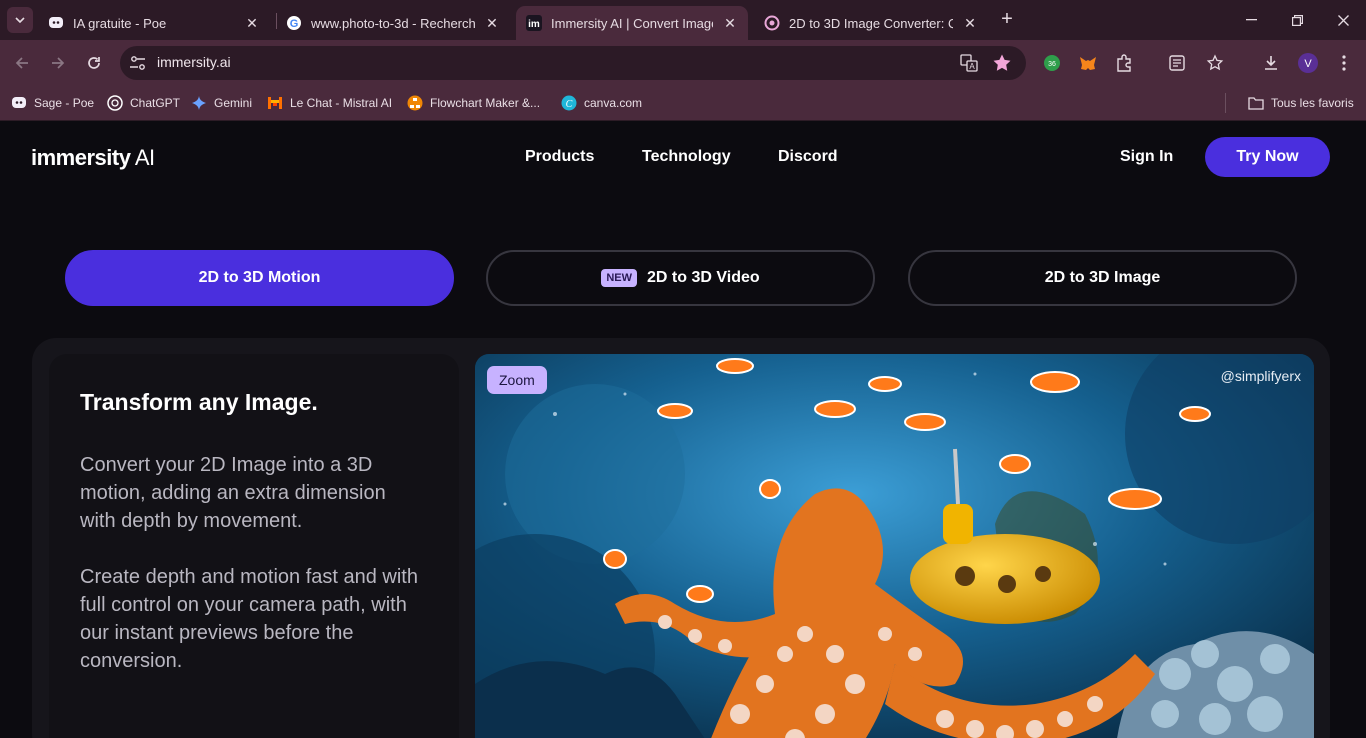 This screenshot has width=1366, height=738. What do you see at coordinates (1312, 103) in the screenshot?
I see `bookmark-label: Tous les favoris` at bounding box center [1312, 103].